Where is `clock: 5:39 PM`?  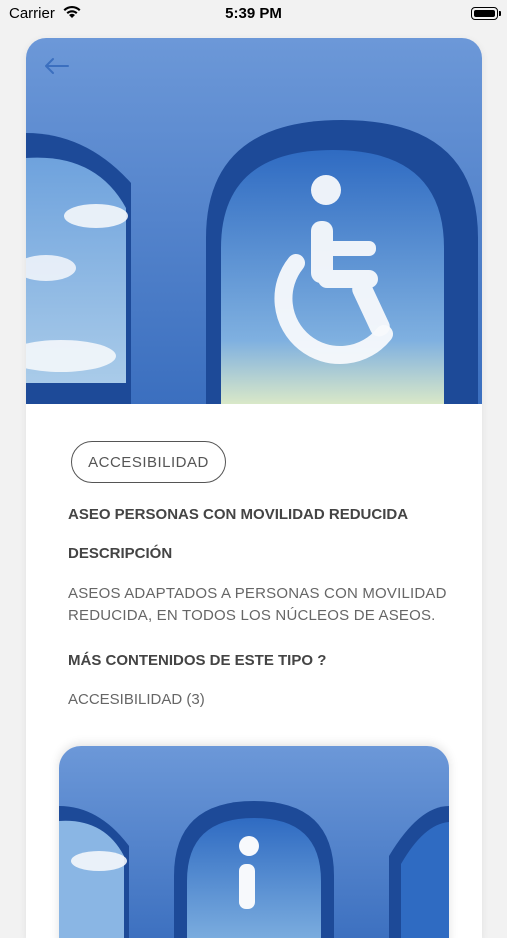
clock: 5:39 PM is located at coordinates (253, 13).